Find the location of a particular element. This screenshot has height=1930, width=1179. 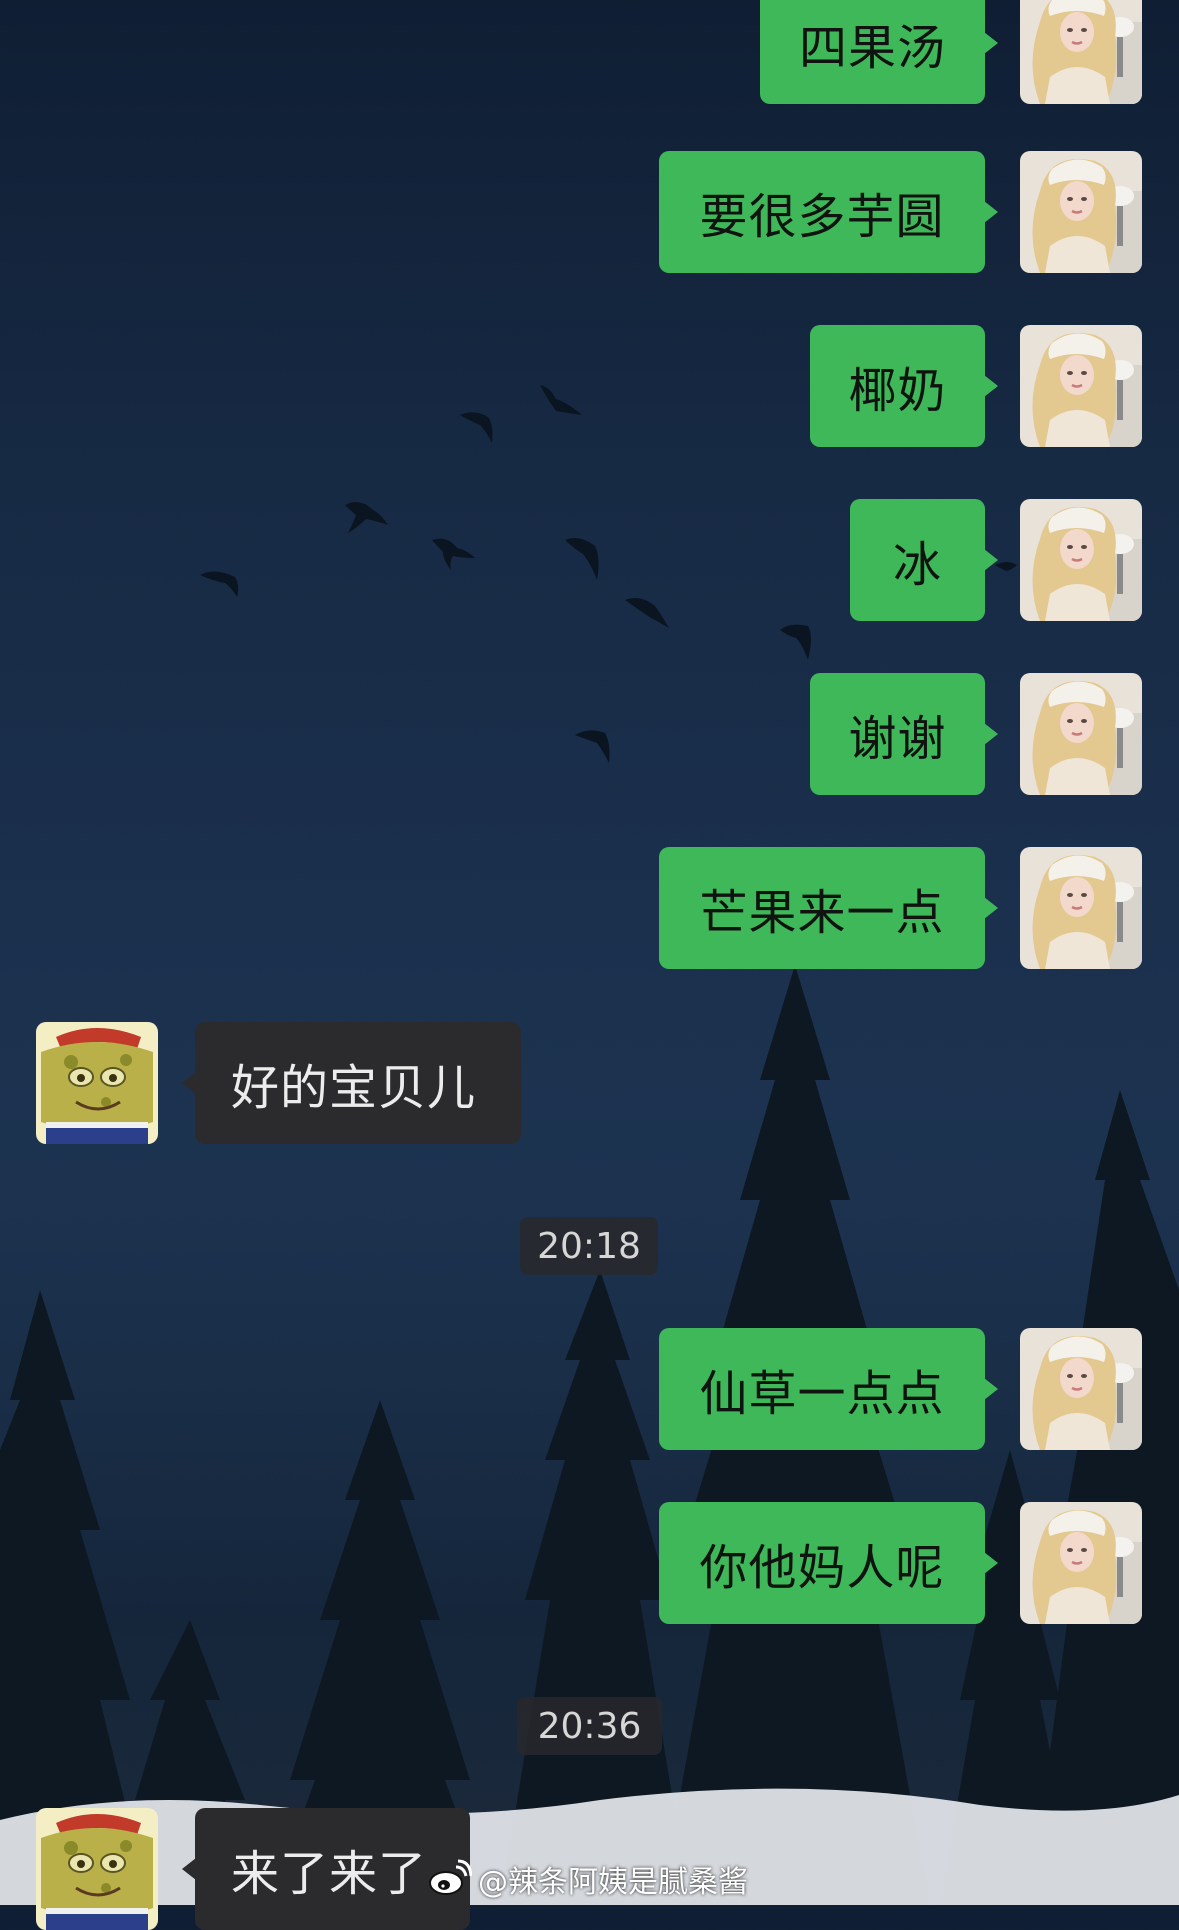

message-bubble: 四果汤 is located at coordinates (872, 52).